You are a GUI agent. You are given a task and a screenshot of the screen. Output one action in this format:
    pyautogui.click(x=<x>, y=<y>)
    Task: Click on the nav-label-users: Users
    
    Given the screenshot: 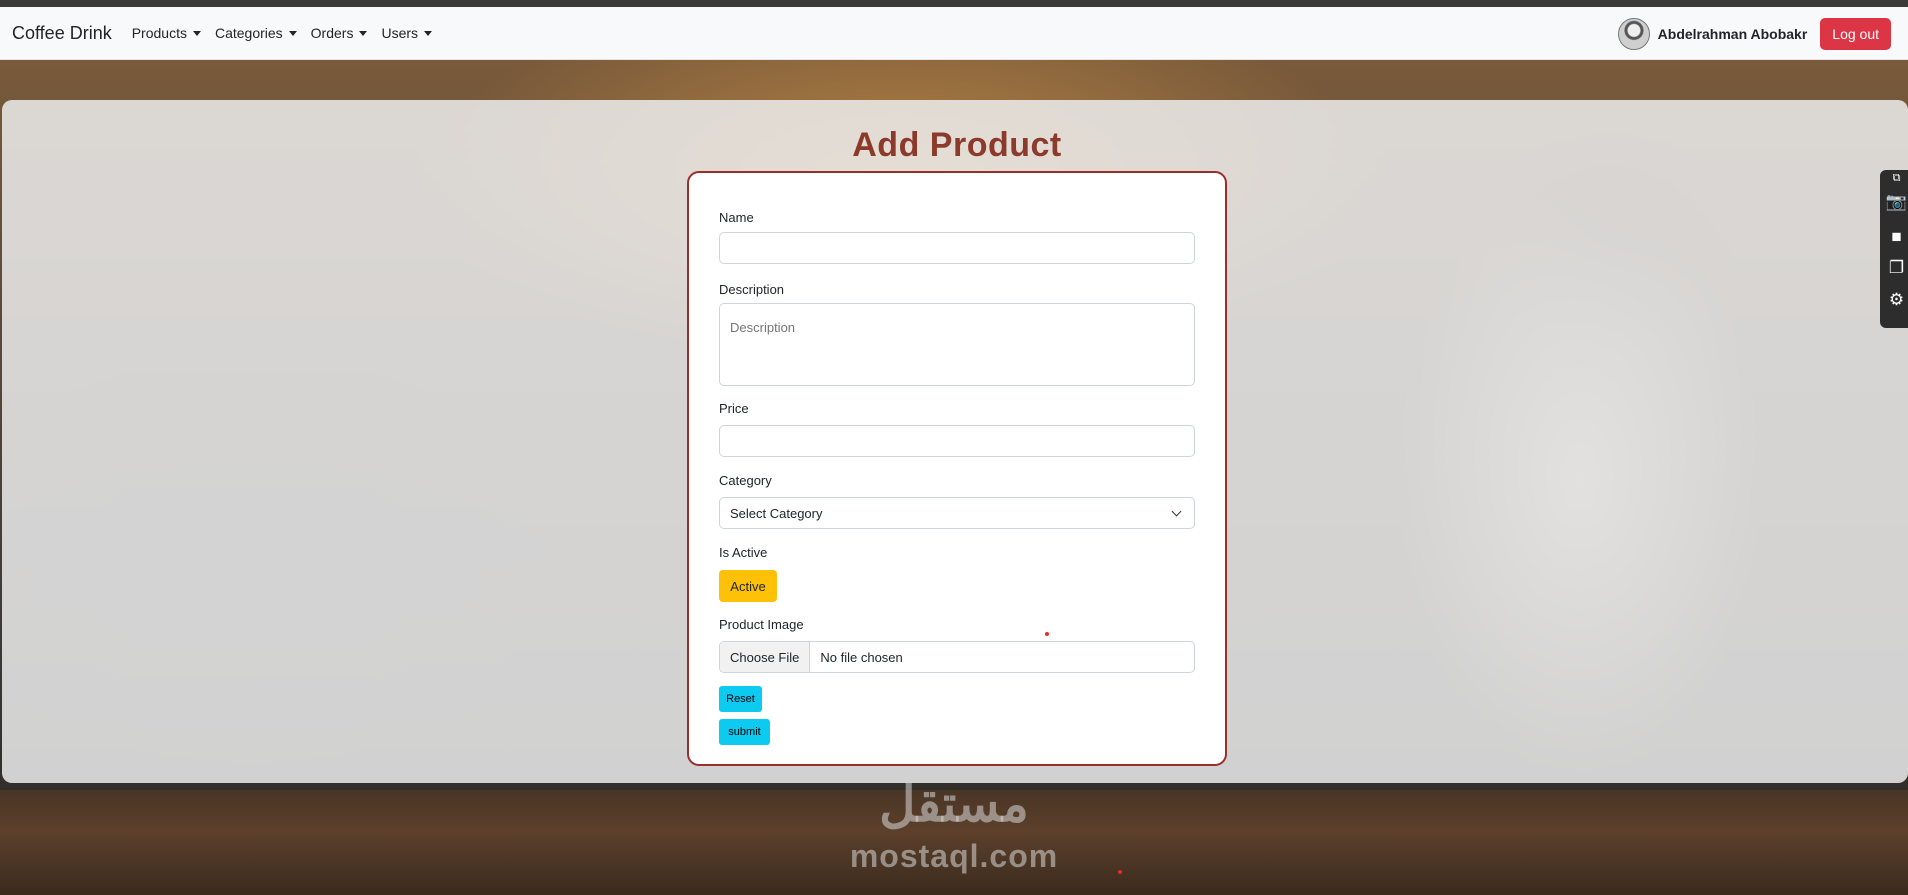 What is the action you would take?
    pyautogui.click(x=400, y=33)
    